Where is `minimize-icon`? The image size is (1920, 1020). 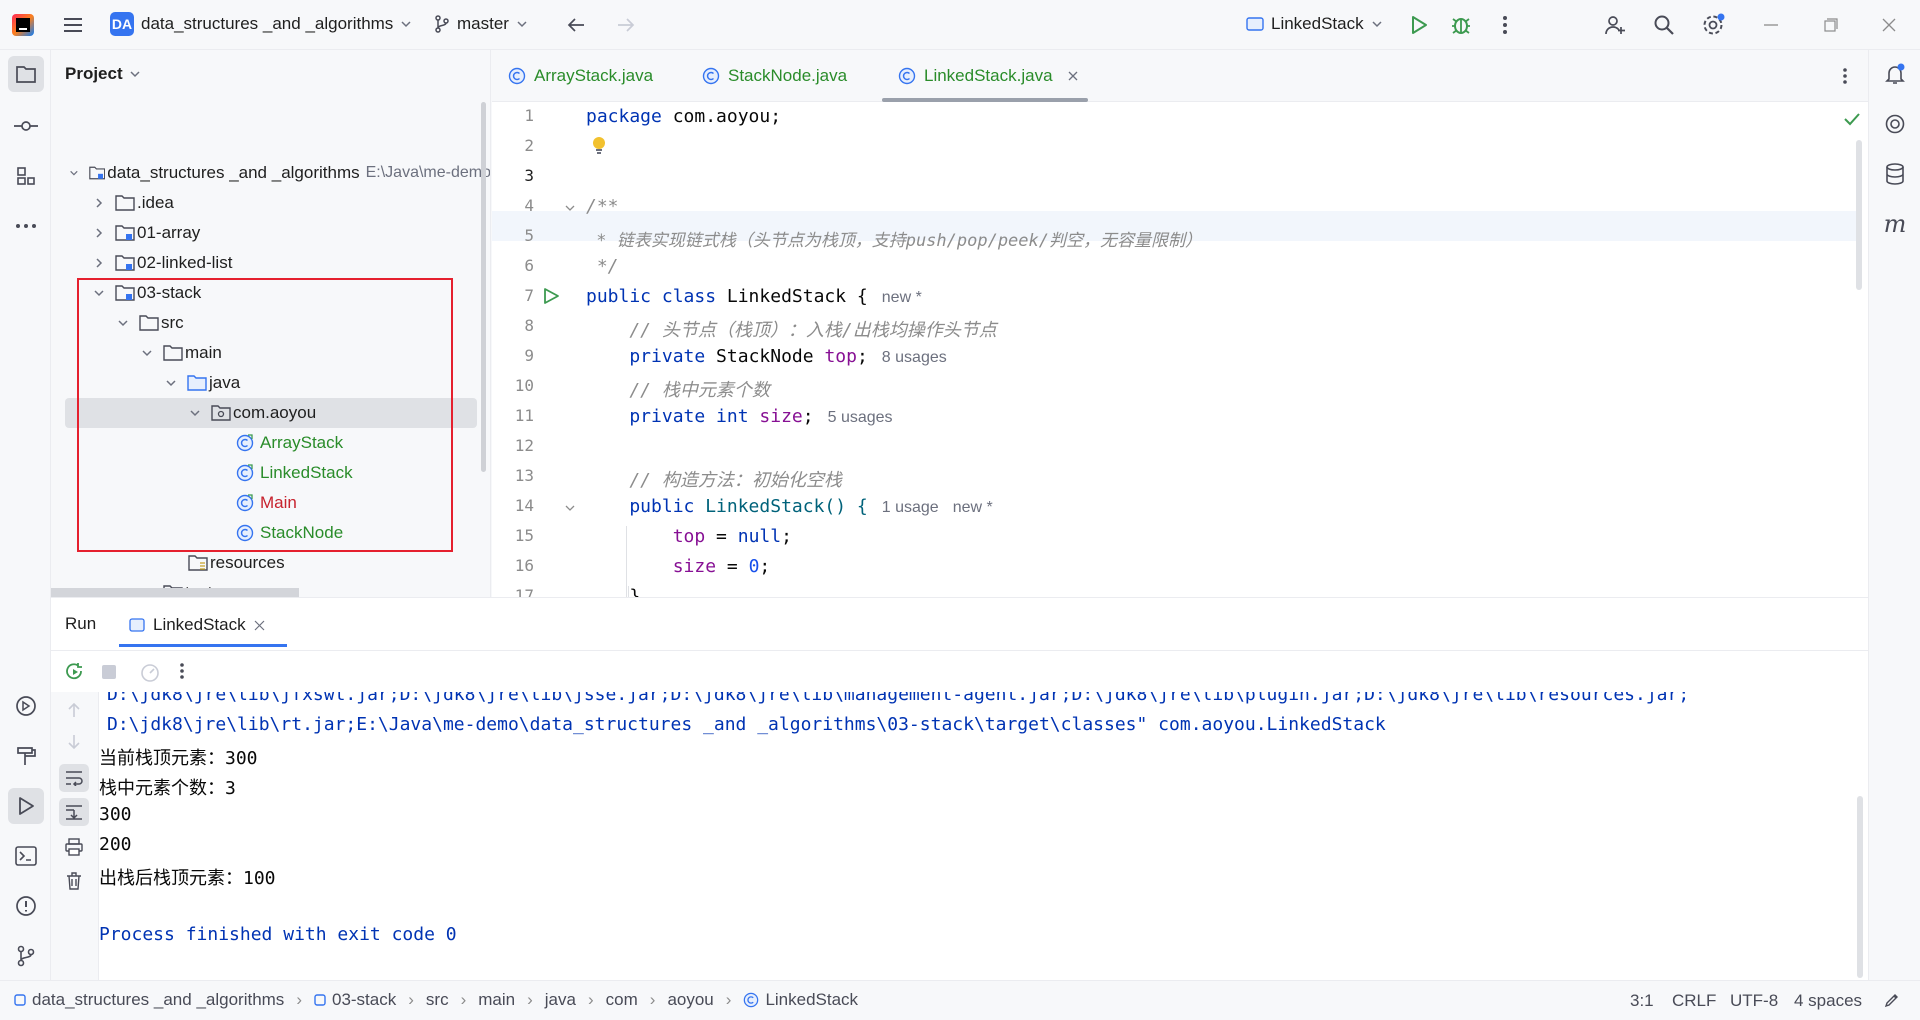 minimize-icon is located at coordinates (1771, 25).